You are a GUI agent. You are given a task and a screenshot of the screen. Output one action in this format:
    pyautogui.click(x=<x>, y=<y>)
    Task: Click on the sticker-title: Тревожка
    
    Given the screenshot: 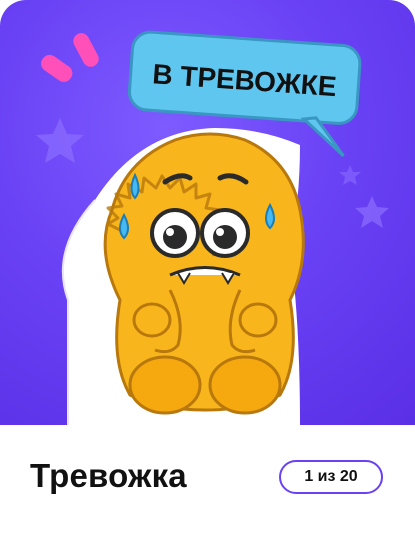 What is the action you would take?
    pyautogui.click(x=108, y=475)
    